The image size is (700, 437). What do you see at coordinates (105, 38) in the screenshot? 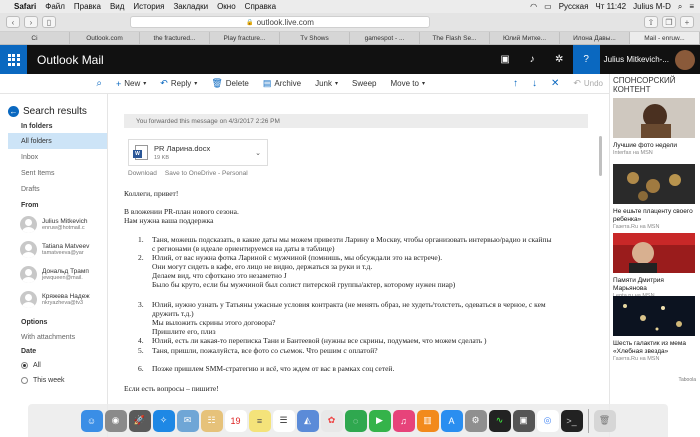
I see `tab-1: Outlook.com` at bounding box center [105, 38].